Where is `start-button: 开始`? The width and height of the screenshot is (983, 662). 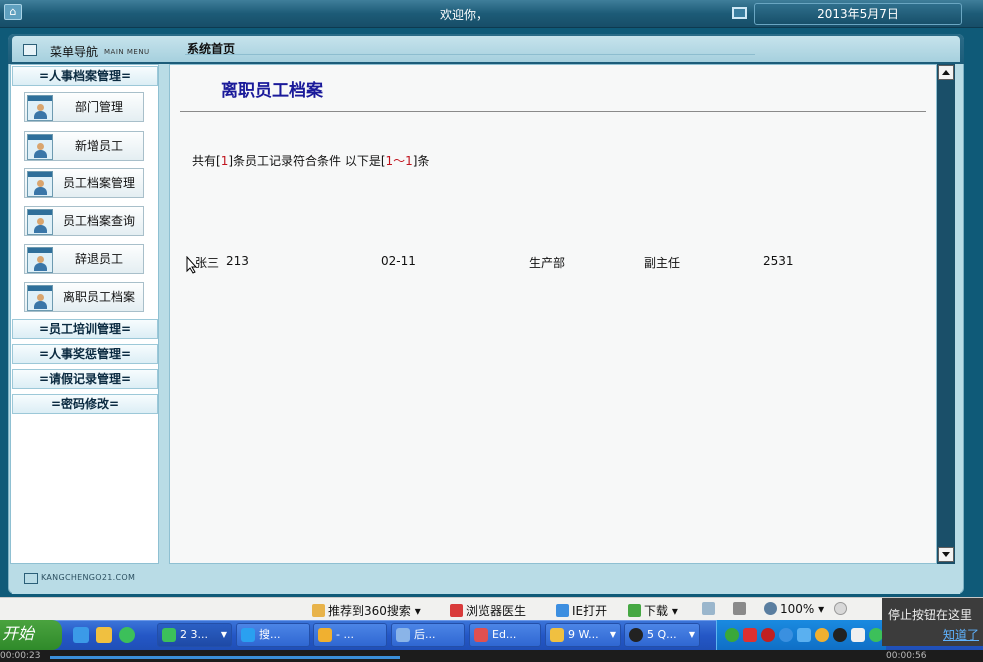
start-button: 开始 is located at coordinates (31, 635).